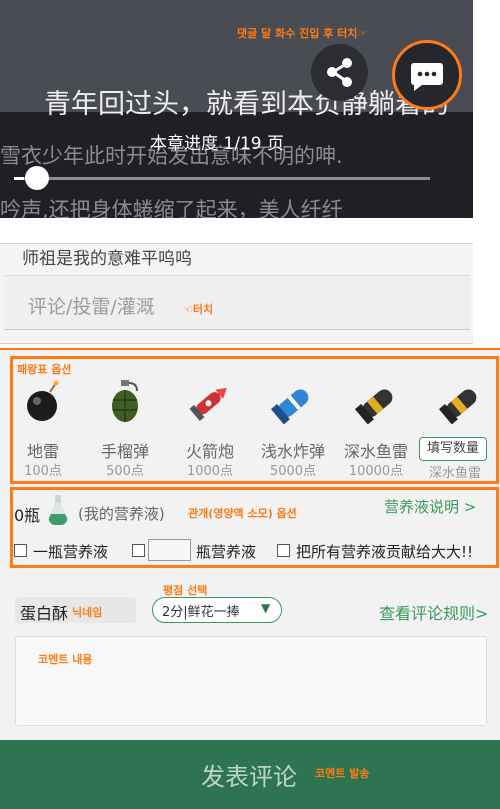 This screenshot has height=809, width=500. What do you see at coordinates (210, 471) in the screenshot?
I see `bomb-price-3: 1000点` at bounding box center [210, 471].